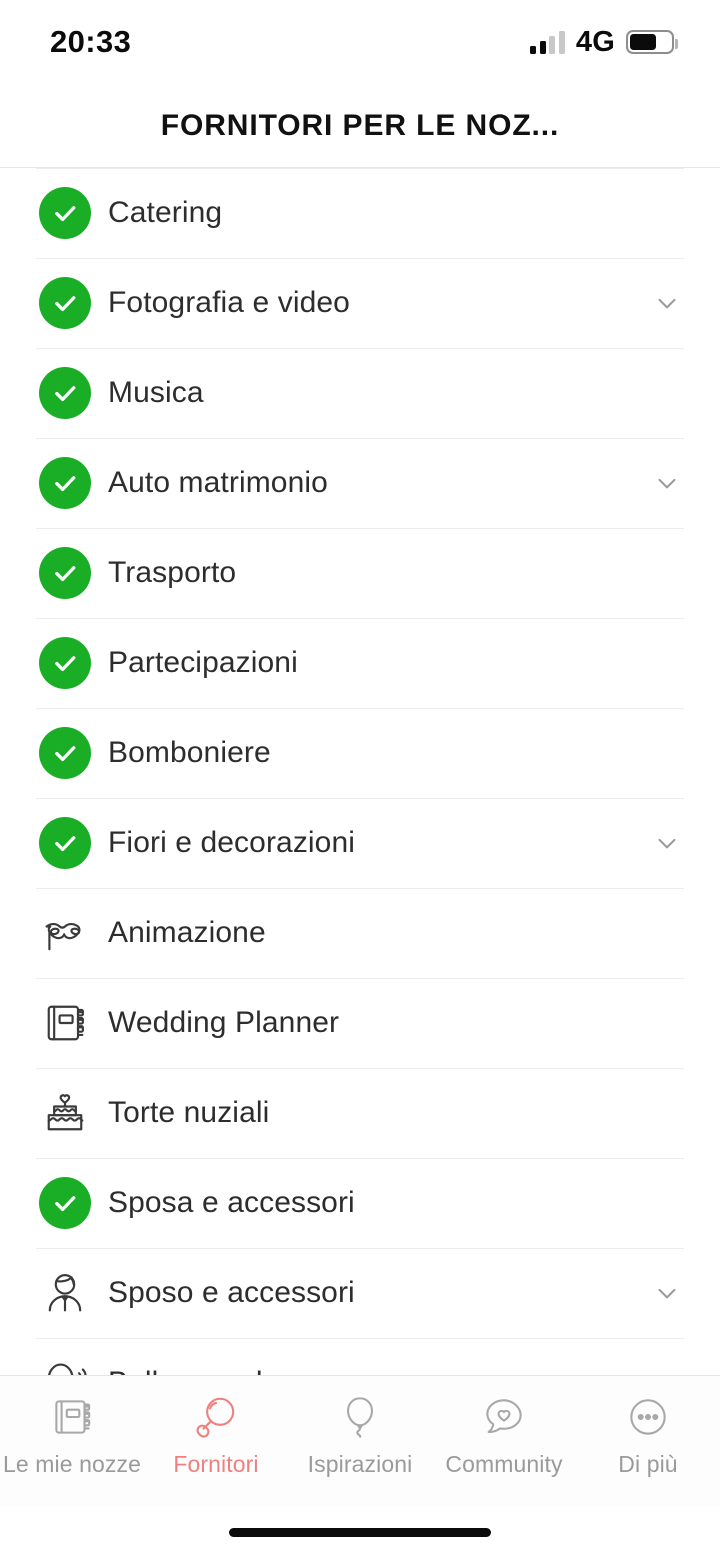 This screenshot has width=720, height=1557. Describe the element at coordinates (648, 1464) in the screenshot. I see `tab-label: Di più` at that location.